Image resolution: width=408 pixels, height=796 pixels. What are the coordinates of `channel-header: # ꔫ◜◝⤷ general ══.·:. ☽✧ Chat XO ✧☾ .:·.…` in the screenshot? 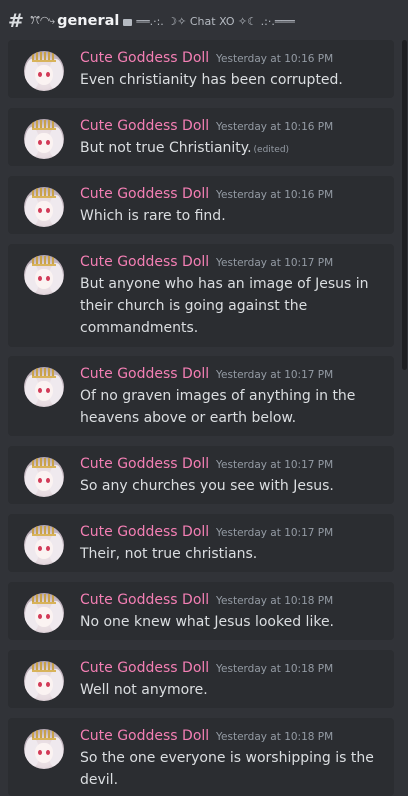 It's located at (204, 21).